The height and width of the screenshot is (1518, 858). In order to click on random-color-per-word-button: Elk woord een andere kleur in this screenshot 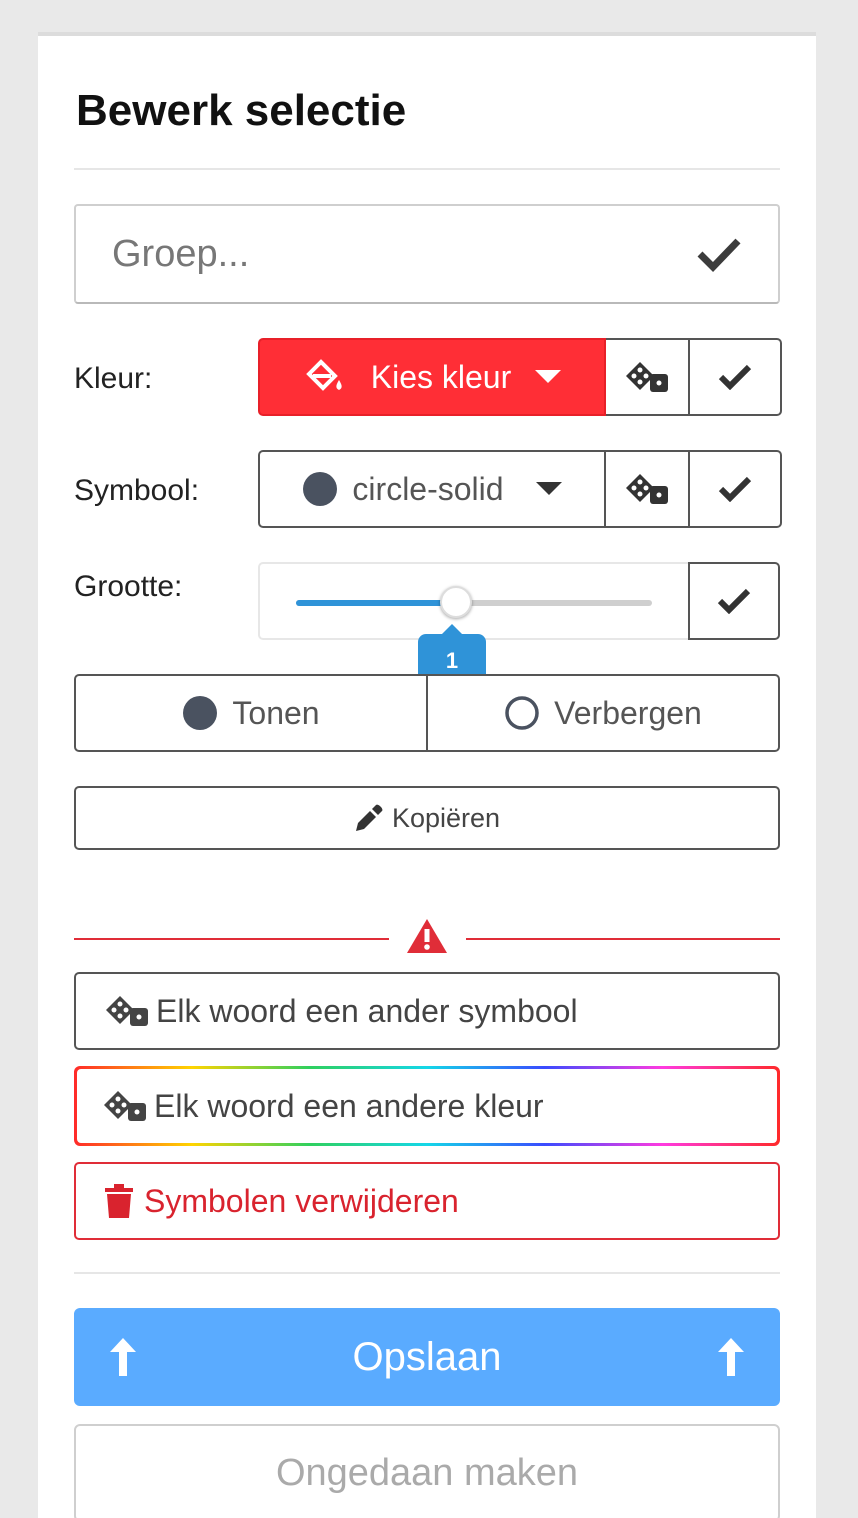, I will do `click(427, 1106)`.